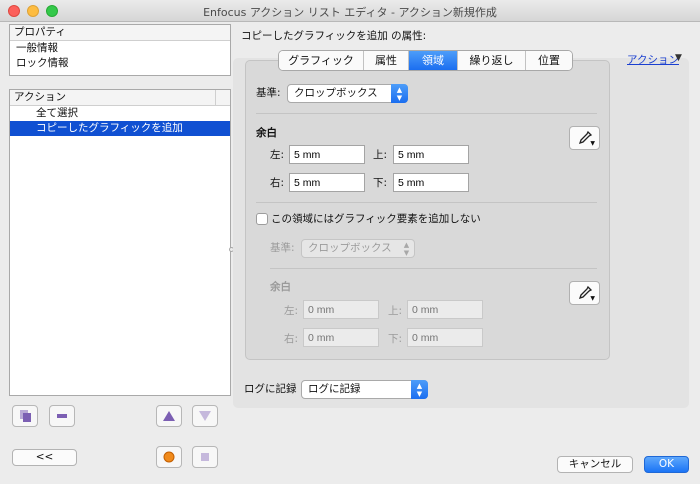 This screenshot has height=484, width=700. Describe the element at coordinates (653, 59) in the screenshot. I see `action-menu-link: アクション` at that location.